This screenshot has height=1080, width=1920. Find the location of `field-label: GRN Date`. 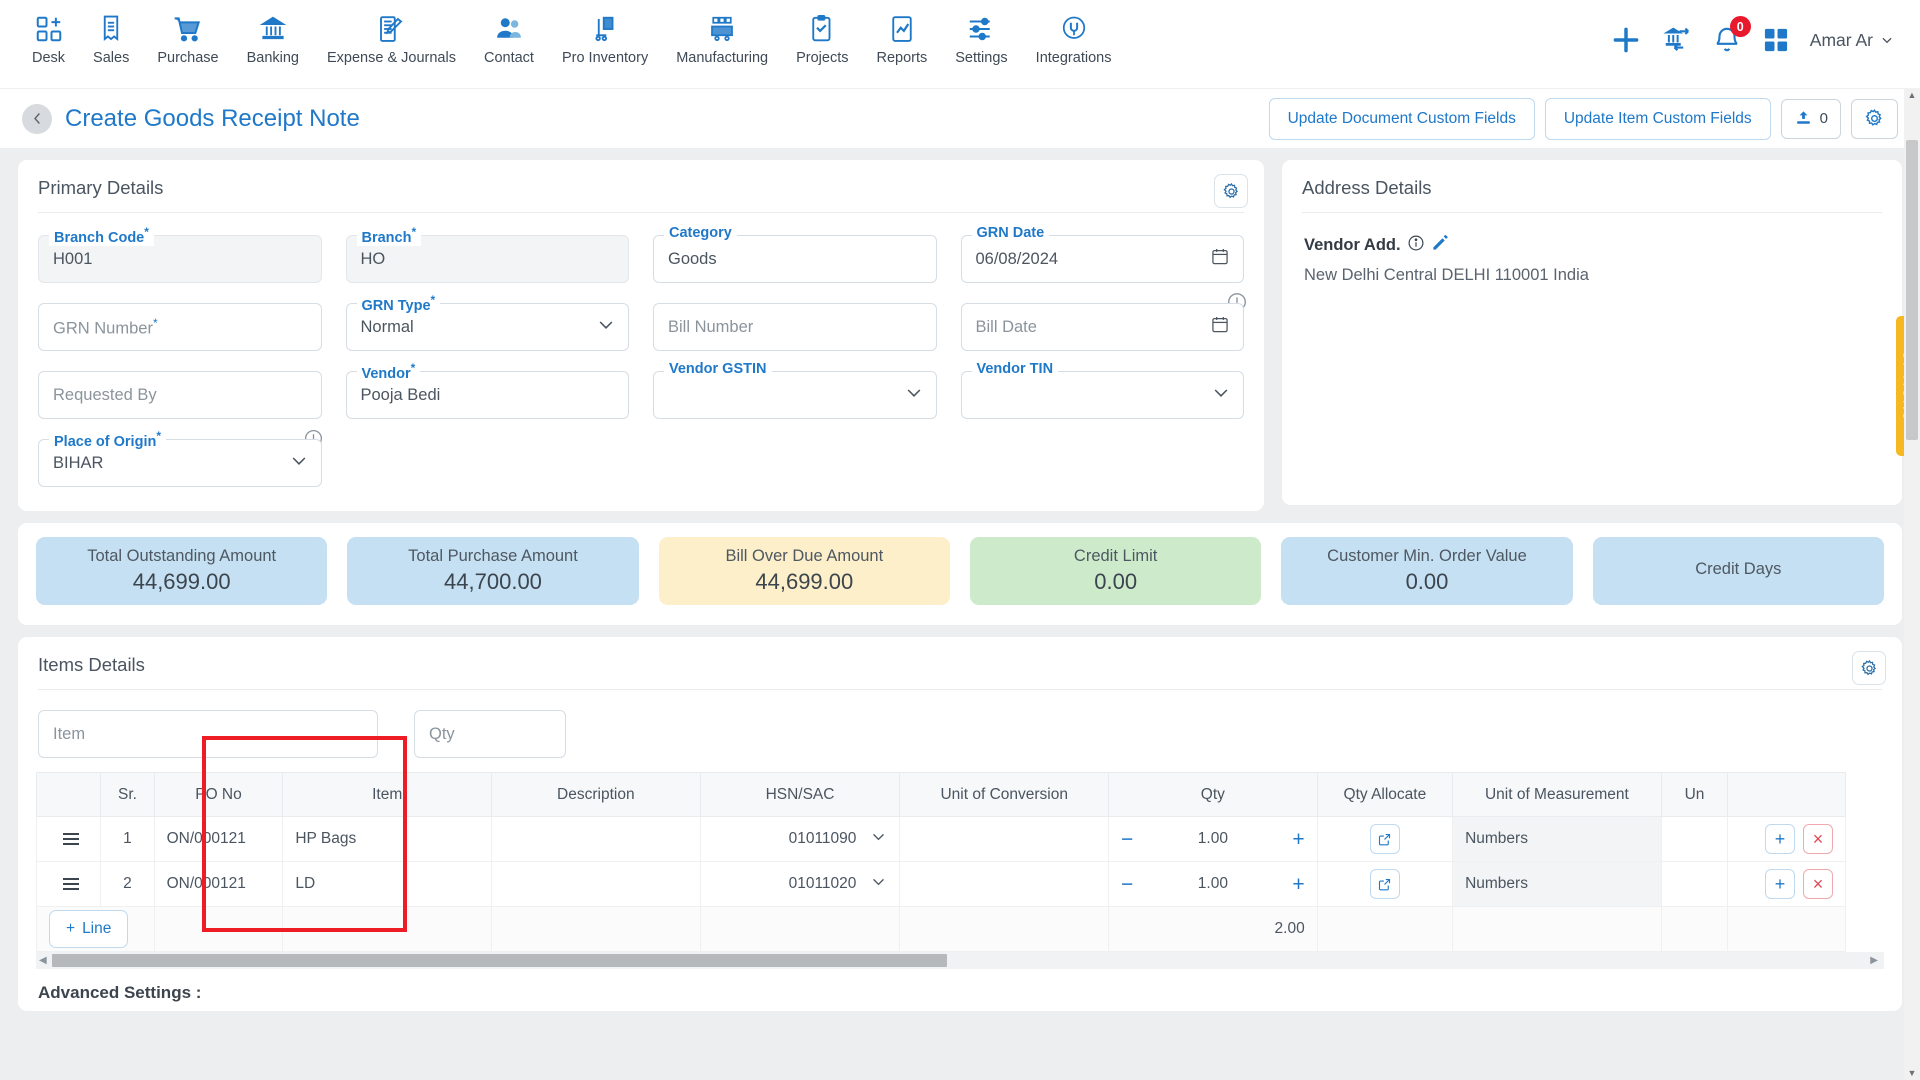

field-label: GRN Date is located at coordinates (1010, 233).